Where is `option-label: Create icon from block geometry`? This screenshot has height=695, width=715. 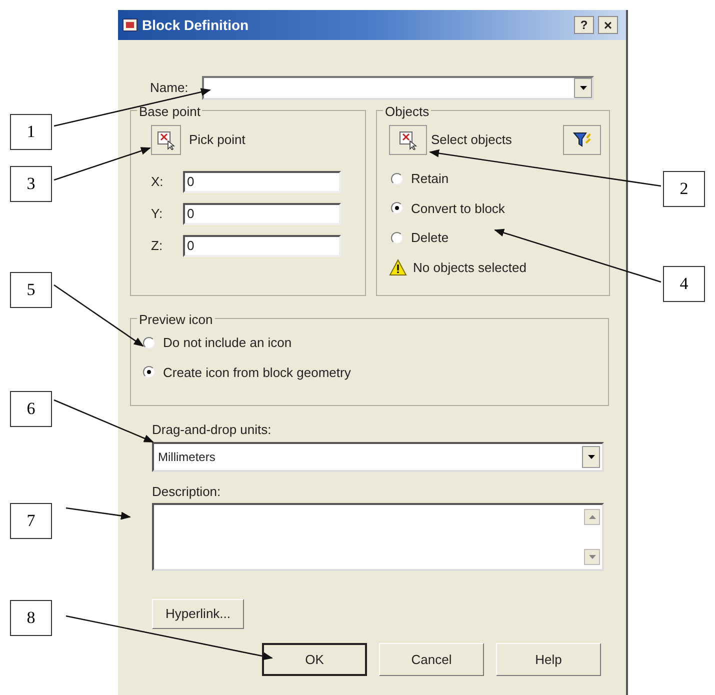
option-label: Create icon from block geometry is located at coordinates (257, 373).